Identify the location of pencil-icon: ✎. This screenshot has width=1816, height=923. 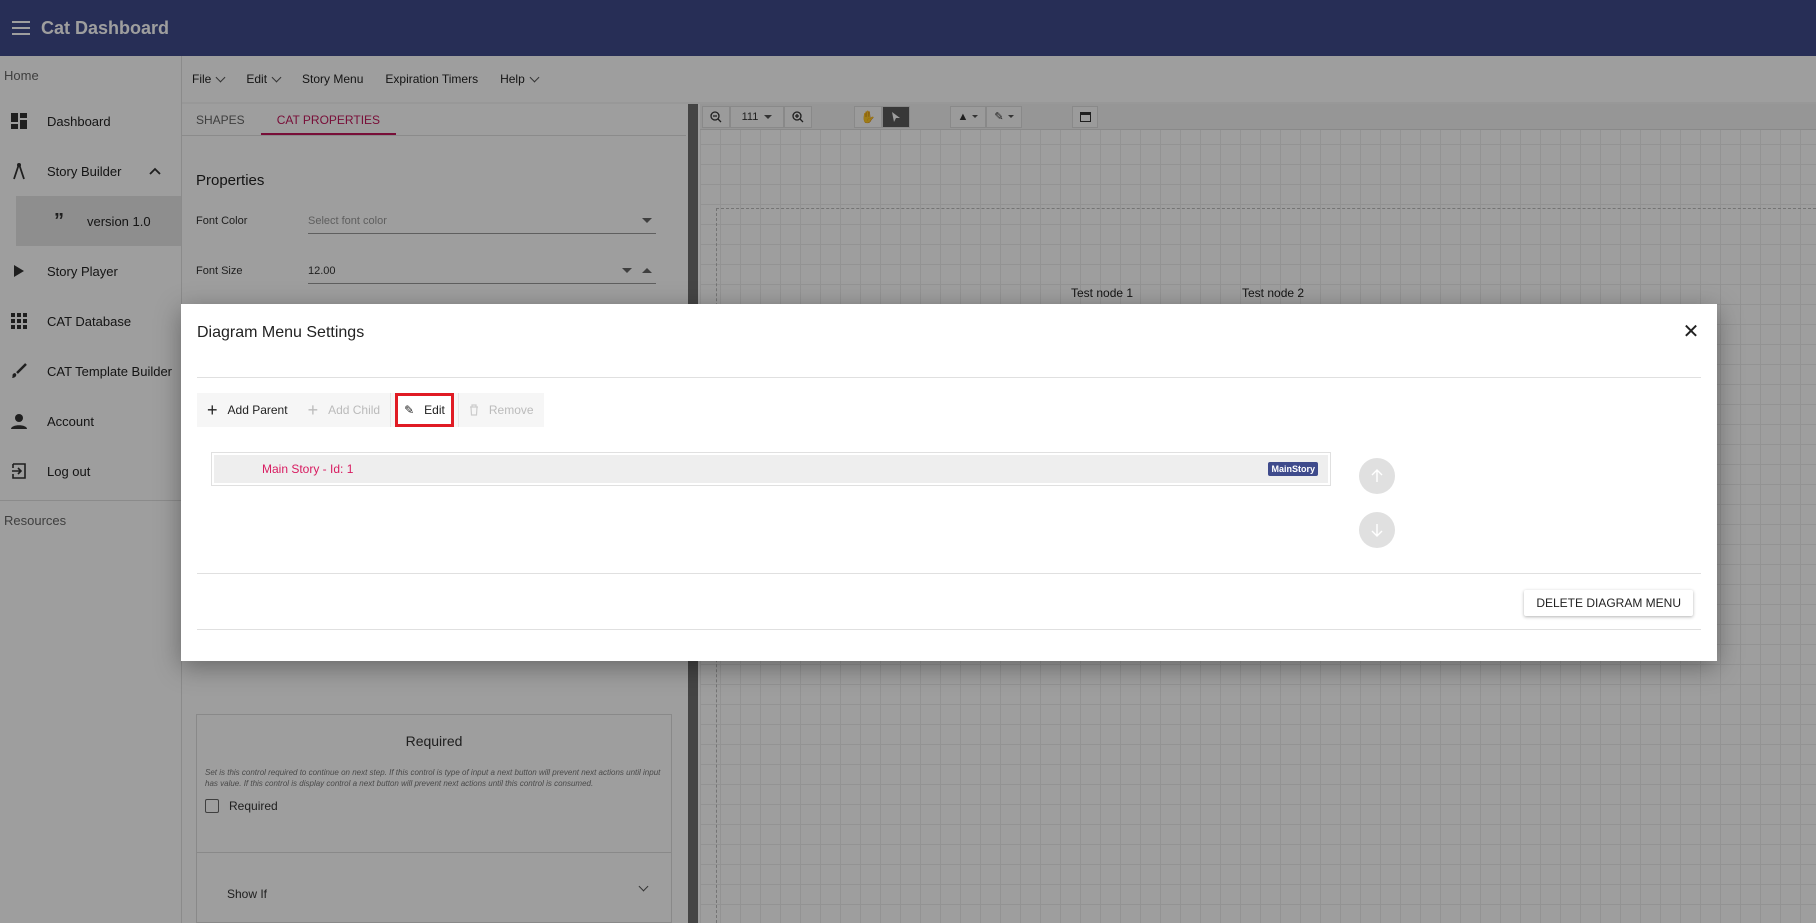
(409, 410).